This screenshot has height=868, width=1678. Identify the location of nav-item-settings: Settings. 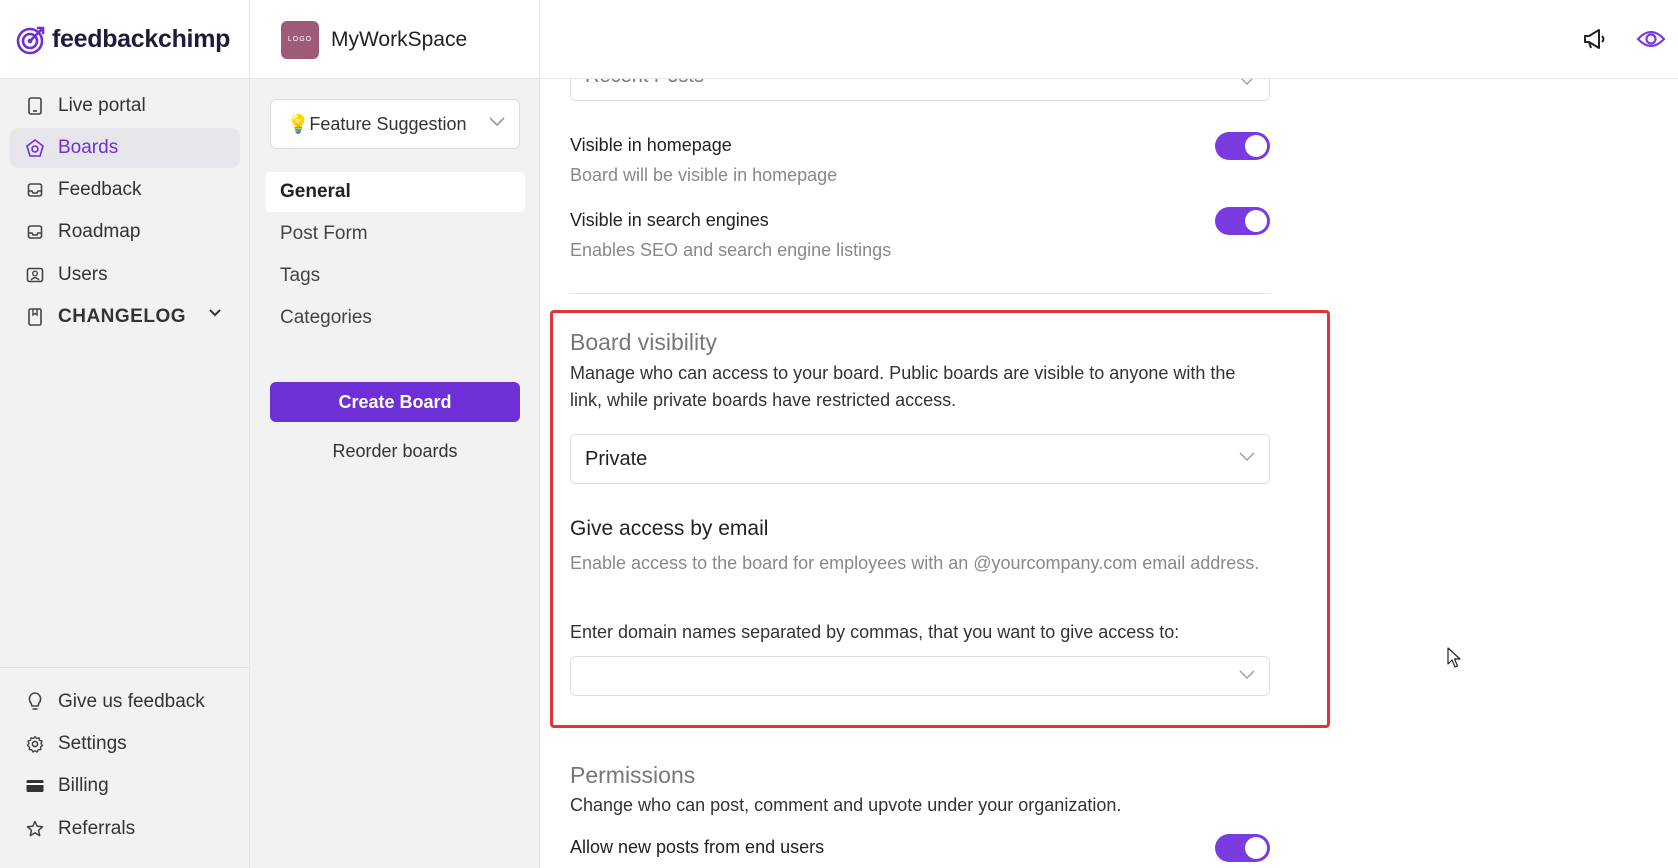
(125, 744).